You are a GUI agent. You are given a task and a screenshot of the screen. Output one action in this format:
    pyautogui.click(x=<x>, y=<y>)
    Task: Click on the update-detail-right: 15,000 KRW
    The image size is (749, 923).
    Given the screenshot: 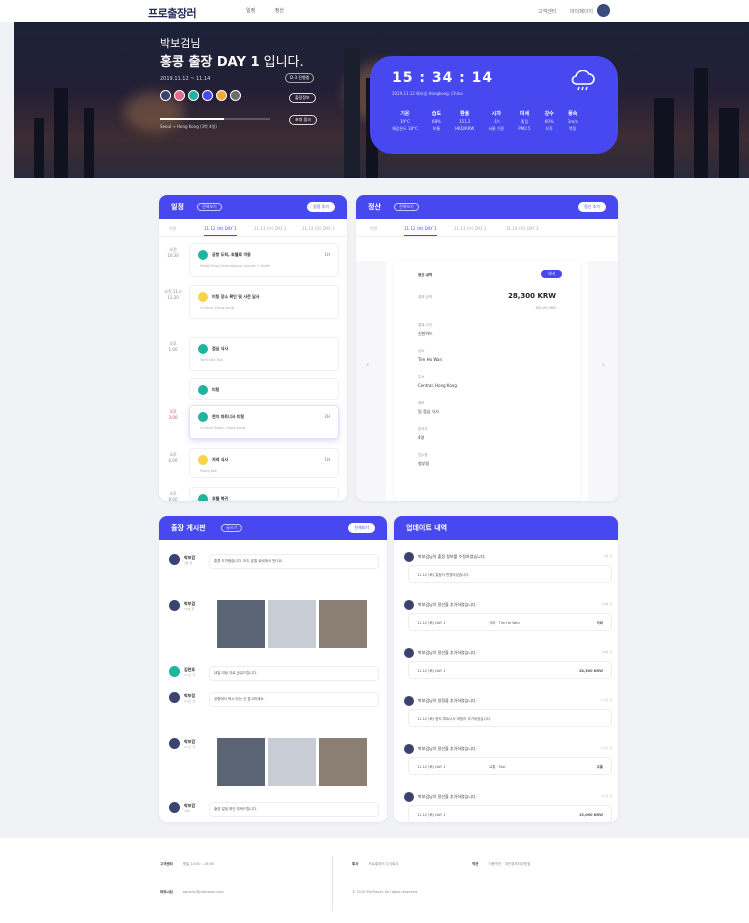 What is the action you would take?
    pyautogui.click(x=591, y=815)
    